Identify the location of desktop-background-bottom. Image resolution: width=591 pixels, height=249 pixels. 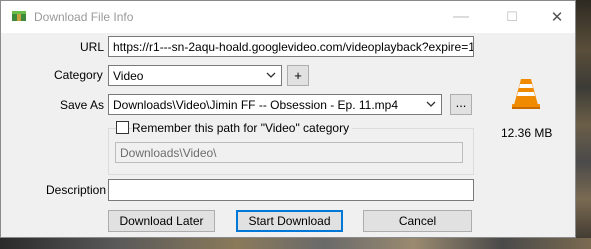
(295, 243).